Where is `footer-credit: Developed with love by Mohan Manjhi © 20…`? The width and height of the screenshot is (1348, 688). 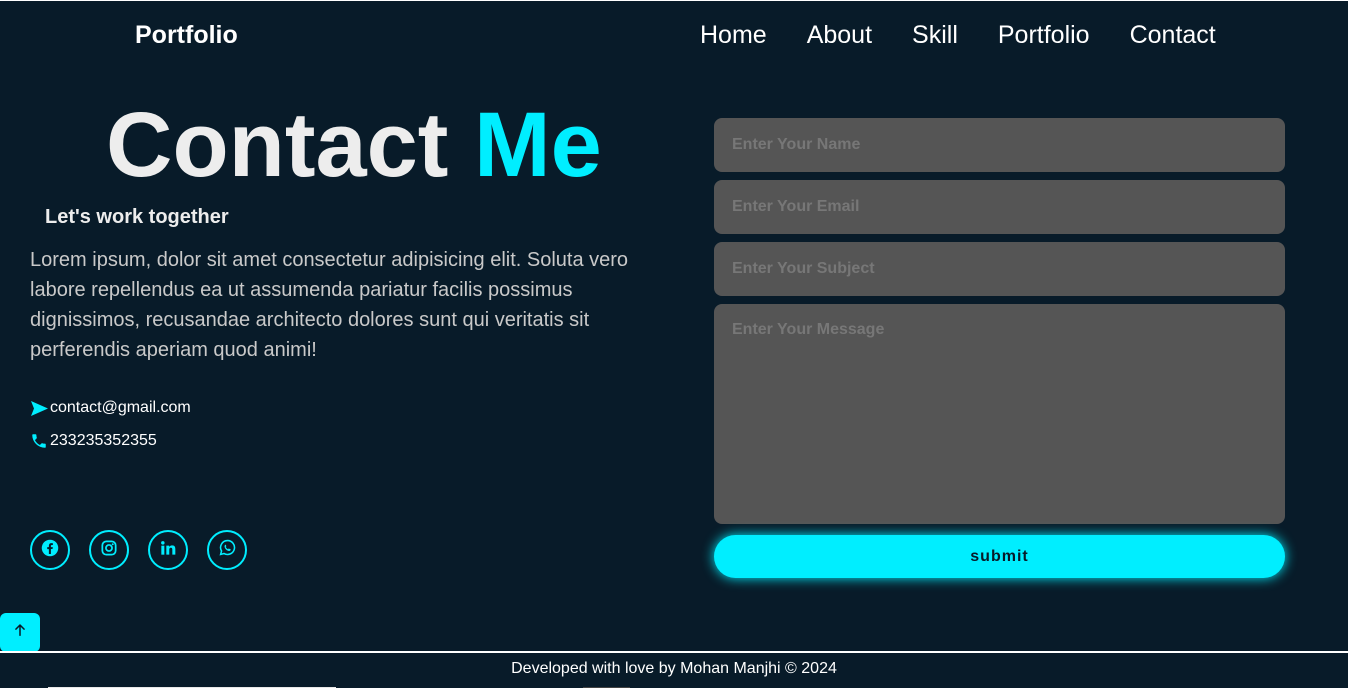
footer-credit: Developed with love by Mohan Manjhi © 20… is located at coordinates (674, 668).